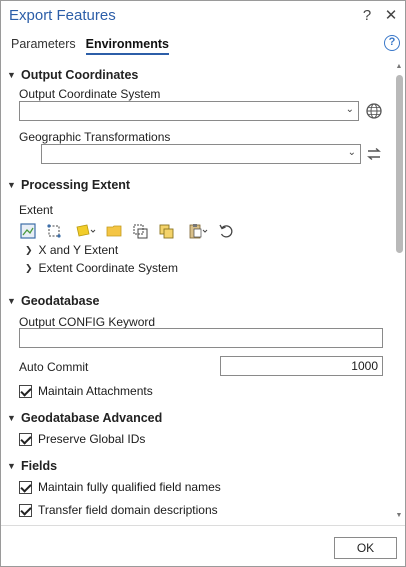  I want to click on geo-transform-label: Geographic Transformations, so click(95, 137).